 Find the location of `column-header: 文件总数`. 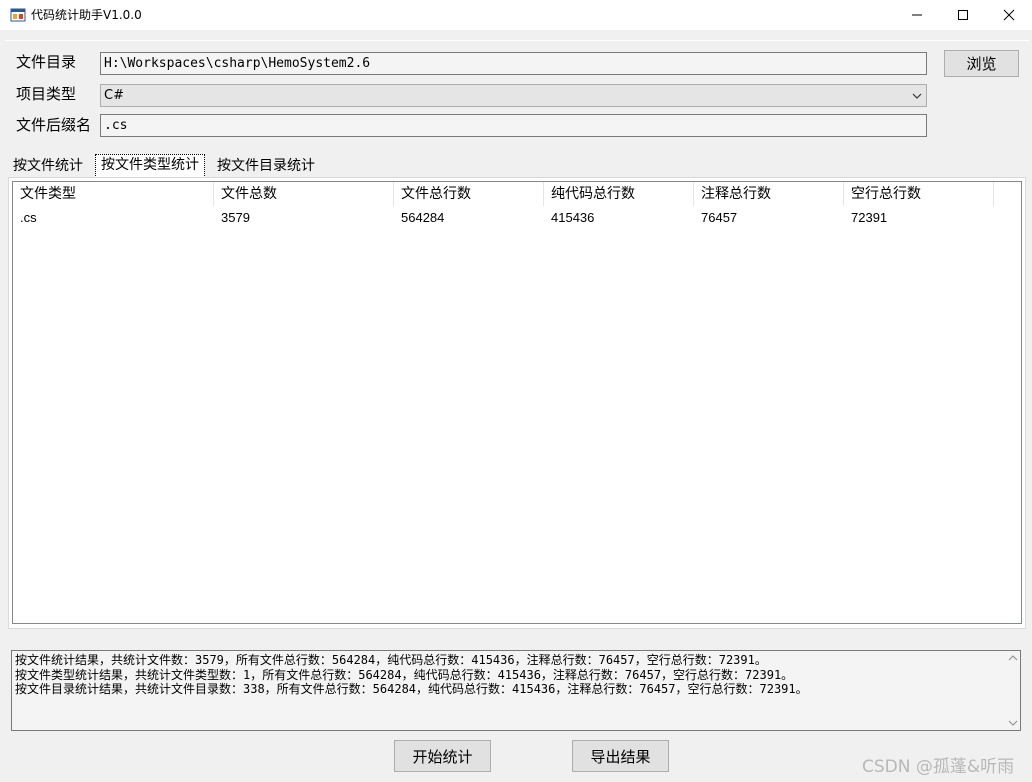

column-header: 文件总数 is located at coordinates (304, 194).